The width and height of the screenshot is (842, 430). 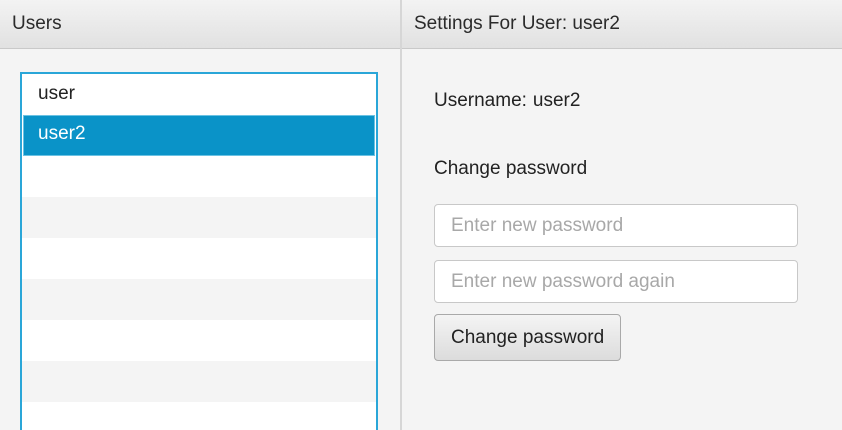 I want to click on users-pane-title: Users, so click(x=37, y=23).